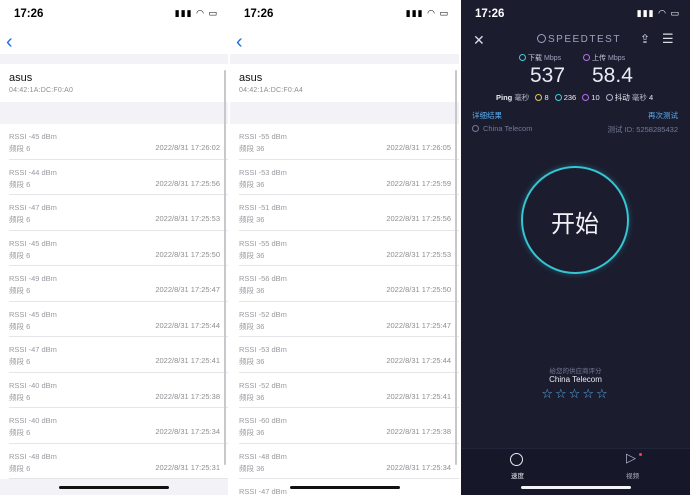  Describe the element at coordinates (349, 461) in the screenshot. I see `rssi-record-row: RSSI -48 dBm 频段 36 2022/8/31 17:25:34` at that location.